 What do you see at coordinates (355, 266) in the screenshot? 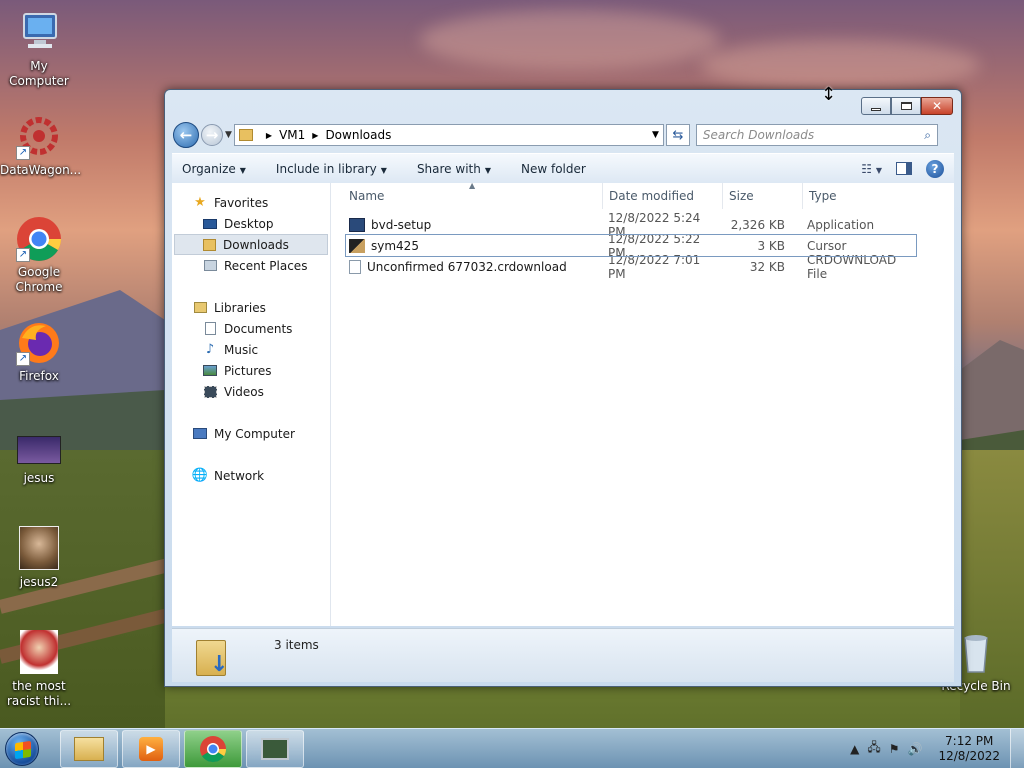
I see `blank-file-icon` at bounding box center [355, 266].